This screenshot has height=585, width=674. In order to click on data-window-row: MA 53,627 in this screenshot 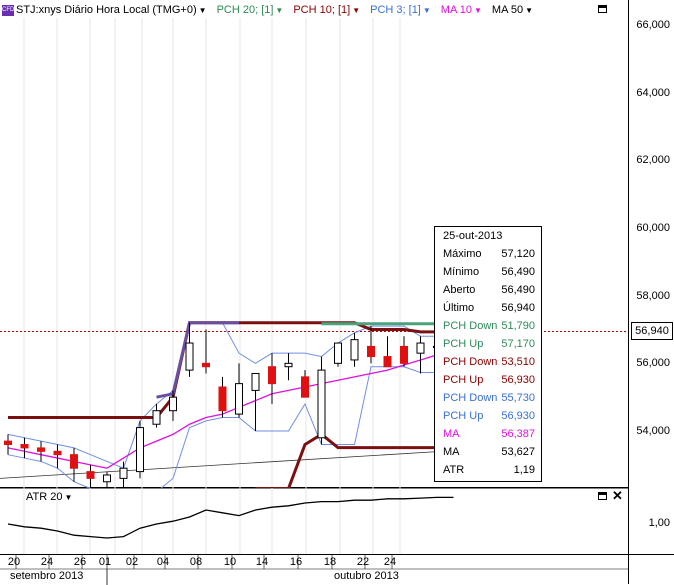, I will do `click(488, 452)`.